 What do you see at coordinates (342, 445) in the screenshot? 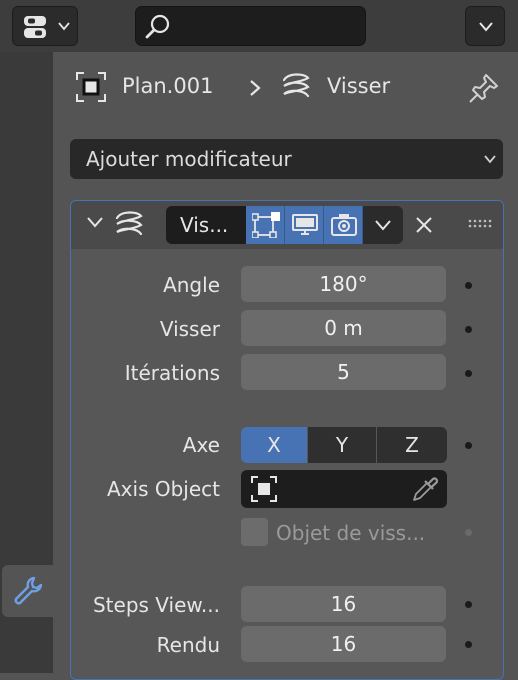
I see `axis-y-button: Y` at bounding box center [342, 445].